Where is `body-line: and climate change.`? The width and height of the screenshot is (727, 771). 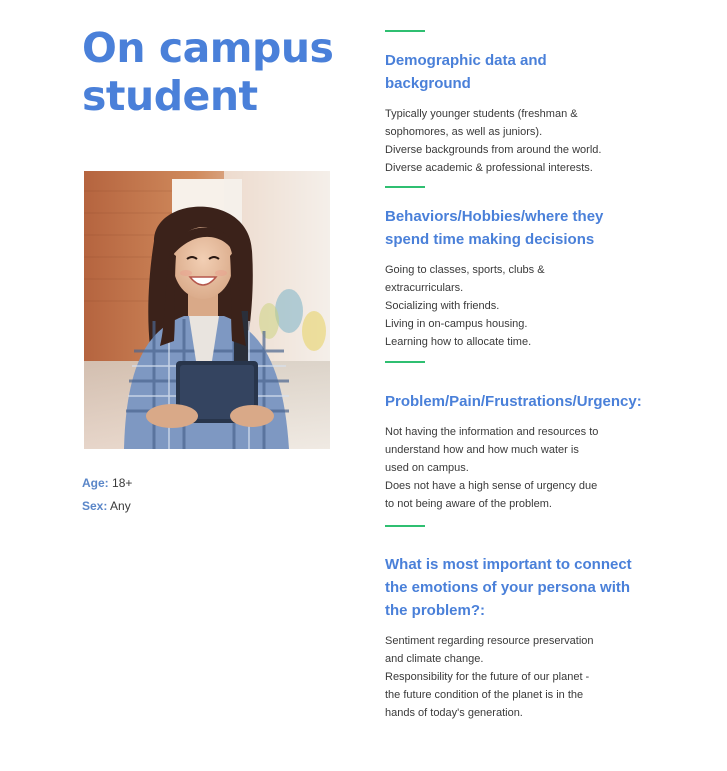
body-line: and climate change. is located at coordinates (434, 659).